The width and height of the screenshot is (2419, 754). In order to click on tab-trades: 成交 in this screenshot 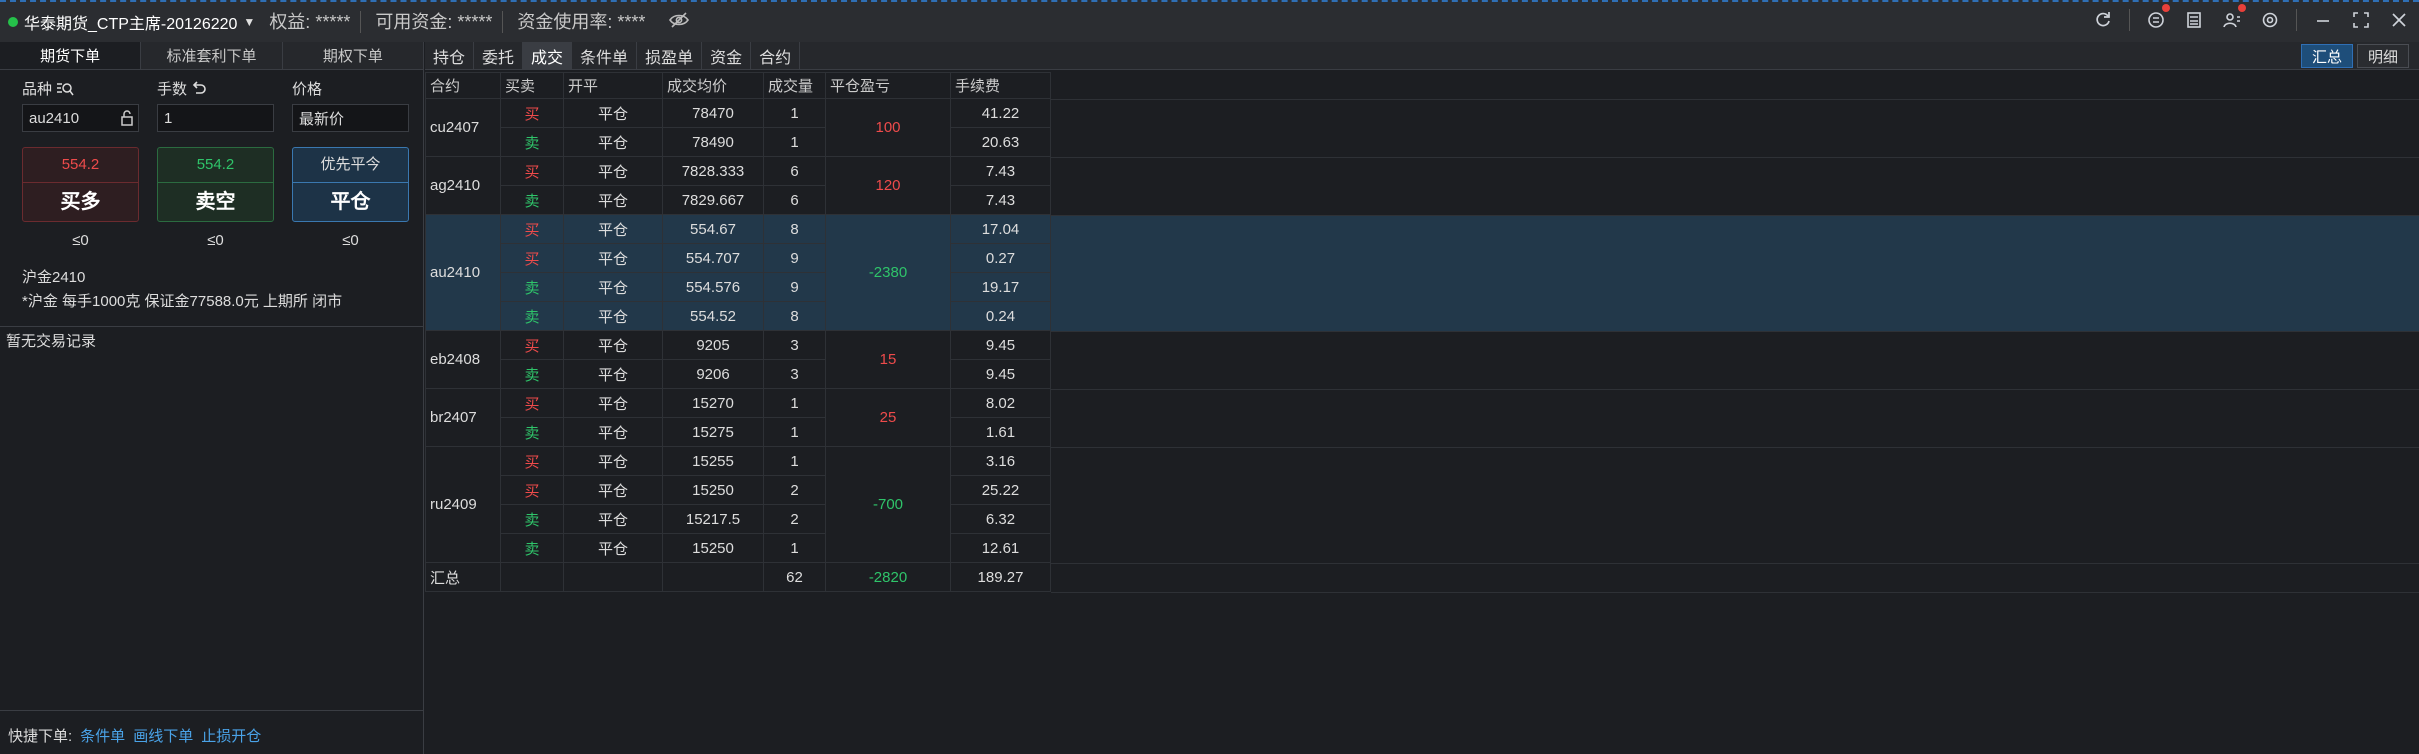, I will do `click(548, 55)`.